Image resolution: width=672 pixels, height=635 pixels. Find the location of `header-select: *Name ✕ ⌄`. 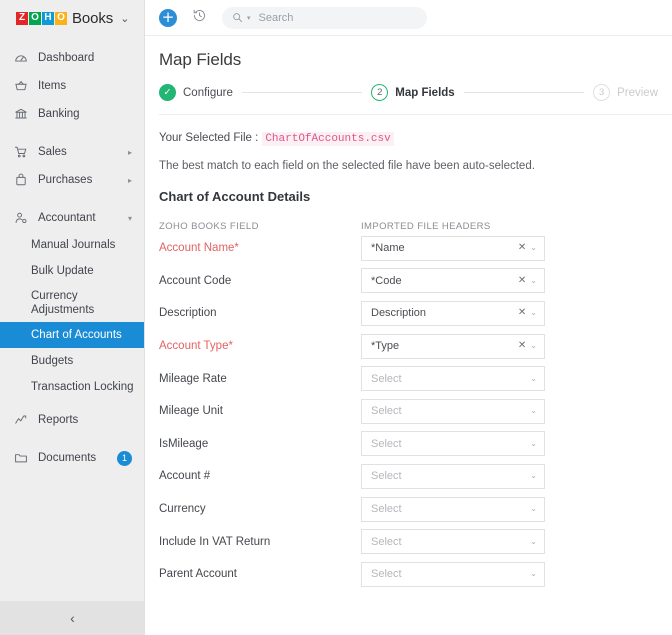

header-select: *Name ✕ ⌄ is located at coordinates (453, 248).